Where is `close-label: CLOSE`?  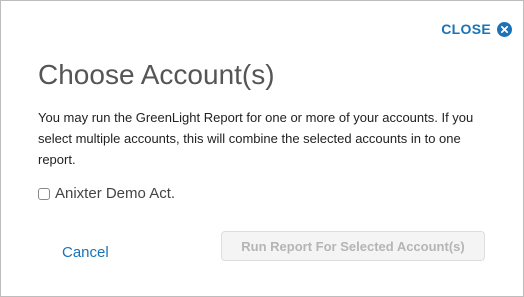
close-label: CLOSE is located at coordinates (466, 29).